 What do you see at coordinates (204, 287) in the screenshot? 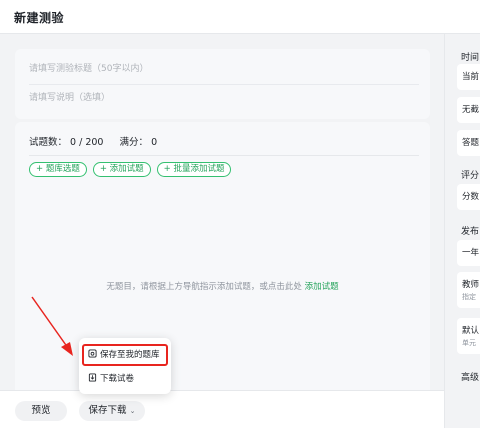
I see `empty-state-text: 无题目，请根据上方导航指示添加试题，或点击此处` at bounding box center [204, 287].